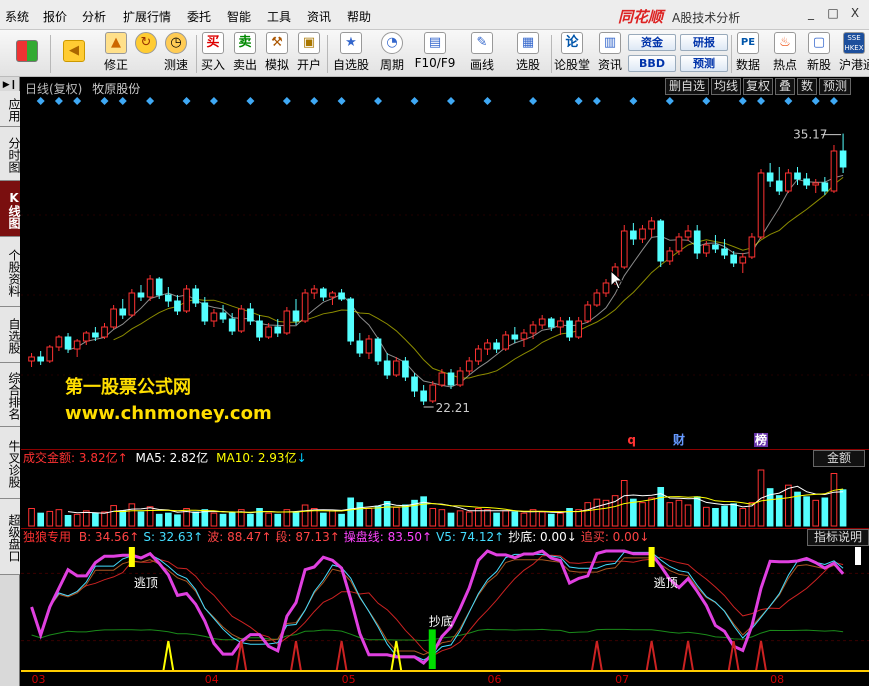 This screenshot has width=869, height=686. What do you see at coordinates (704, 63) in the screenshot?
I see `forecast-button: 预测` at bounding box center [704, 63].